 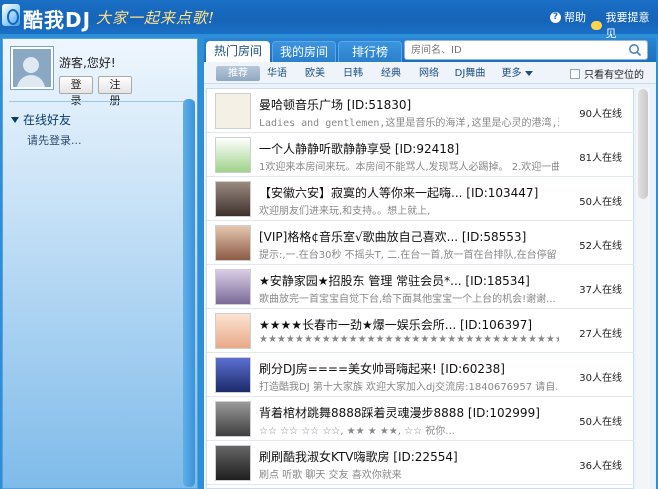 I want to click on online-friends-title: 在线好友, so click(x=47, y=120).